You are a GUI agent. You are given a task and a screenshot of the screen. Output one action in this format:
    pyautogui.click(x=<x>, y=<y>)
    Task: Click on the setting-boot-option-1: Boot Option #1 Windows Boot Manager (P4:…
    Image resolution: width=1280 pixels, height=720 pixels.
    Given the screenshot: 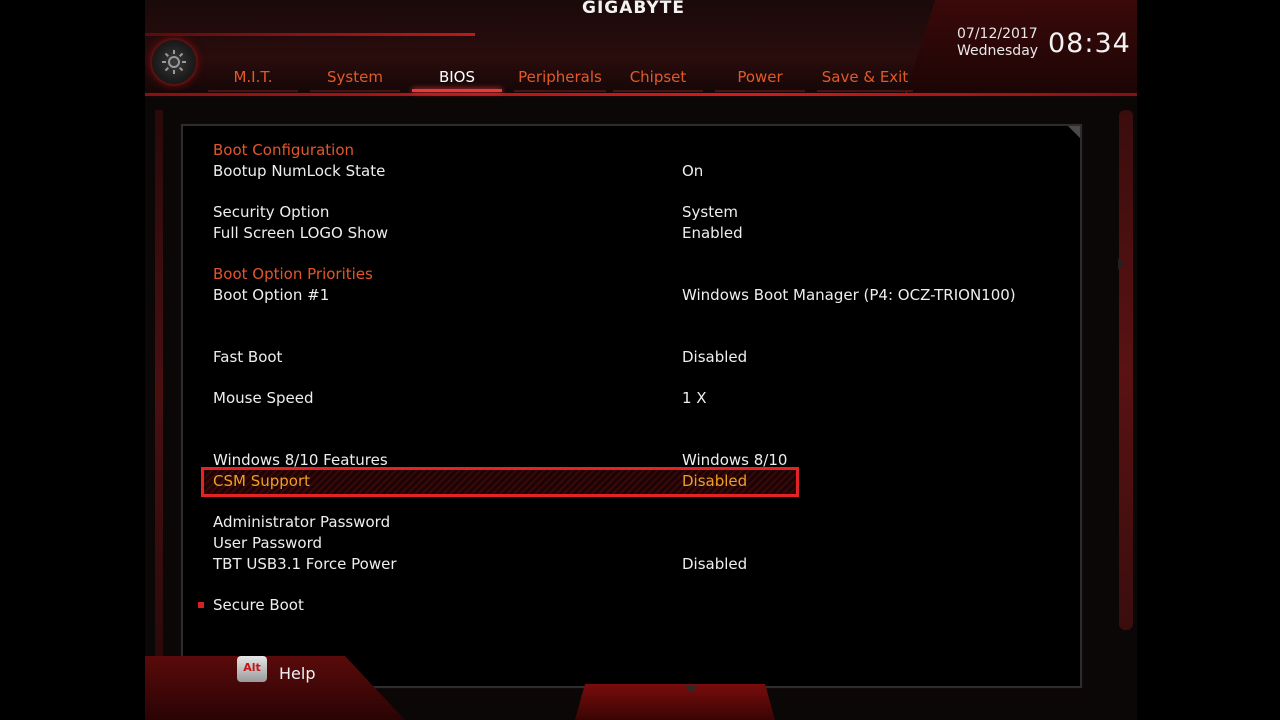 What is the action you would take?
    pyautogui.click(x=628, y=296)
    